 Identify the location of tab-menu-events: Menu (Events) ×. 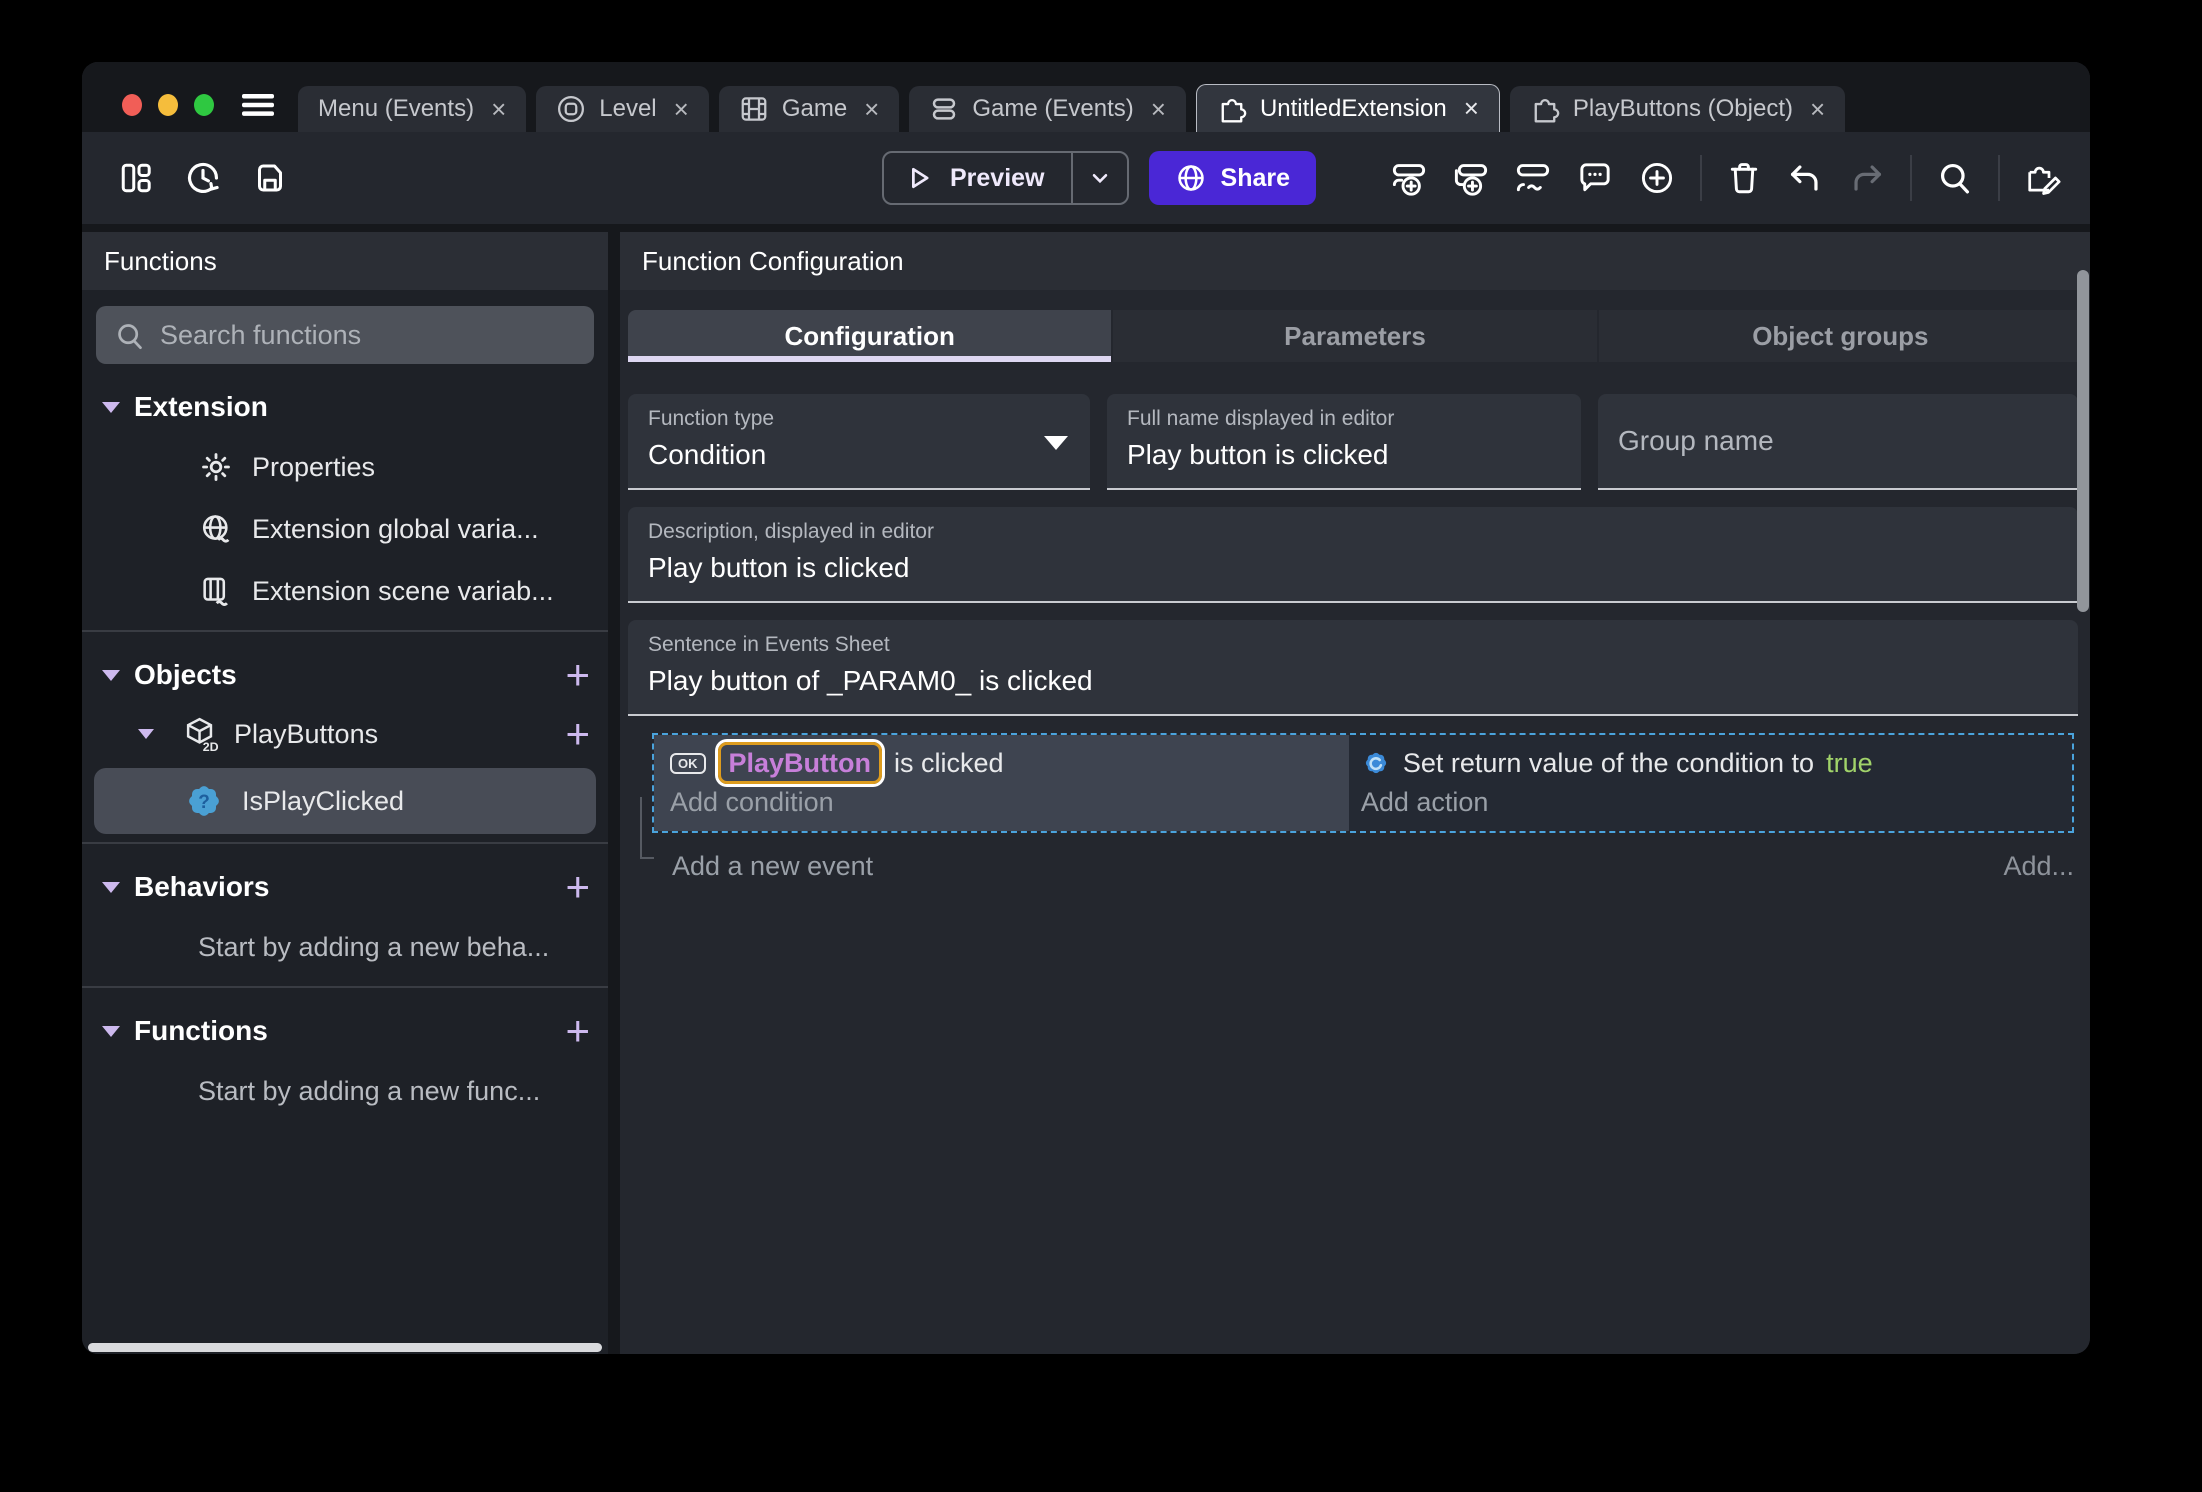
(412, 109).